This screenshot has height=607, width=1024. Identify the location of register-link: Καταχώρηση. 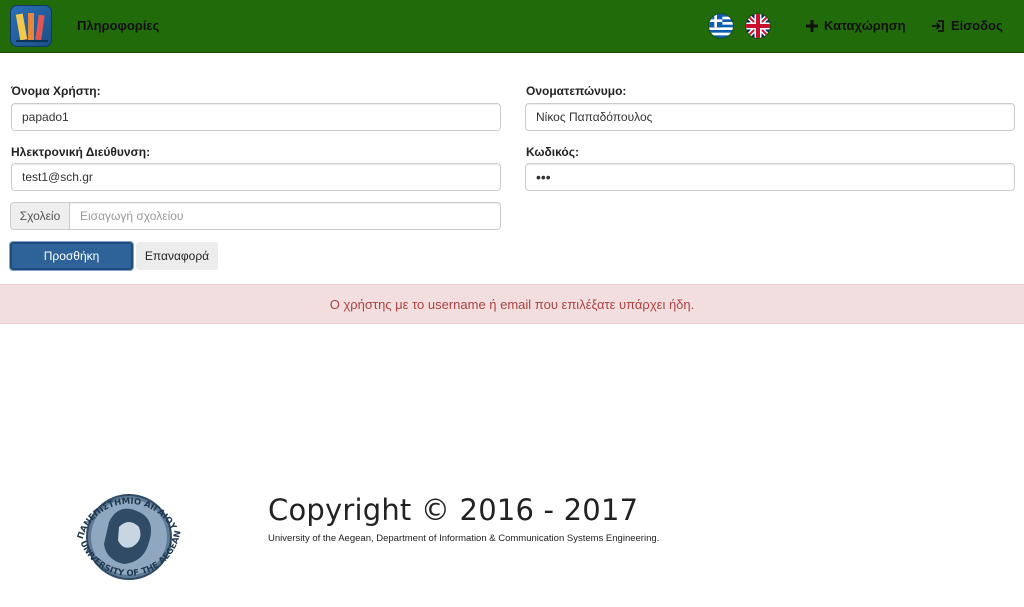
(856, 25).